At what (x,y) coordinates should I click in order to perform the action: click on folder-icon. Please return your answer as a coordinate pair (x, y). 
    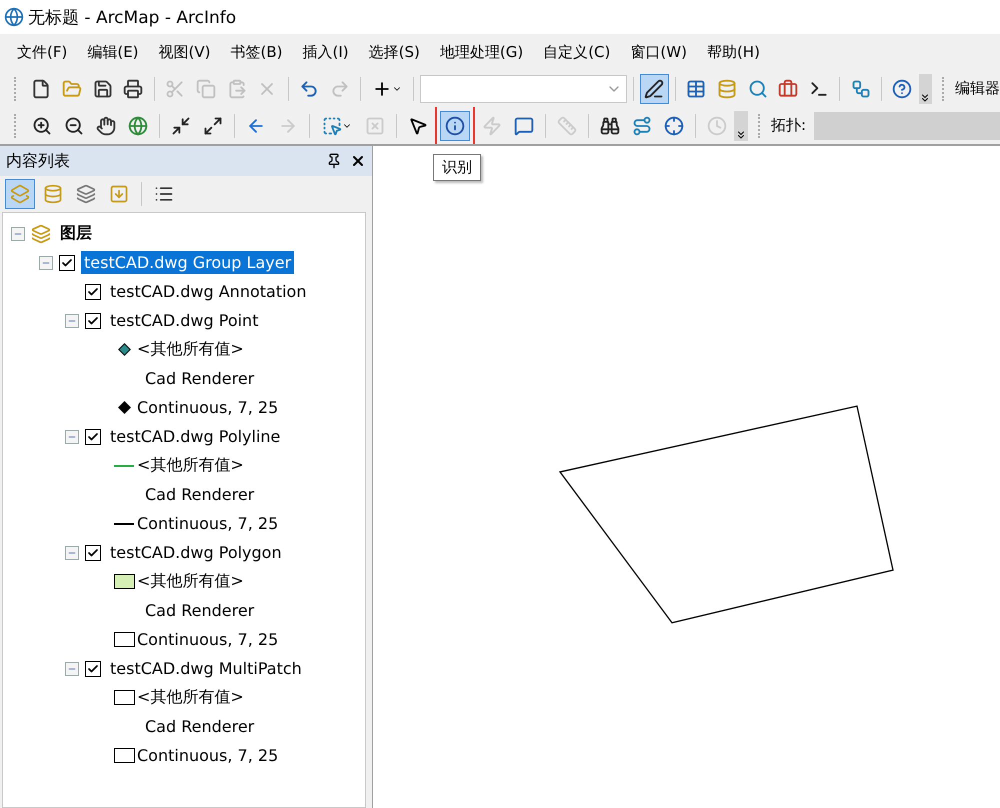
    Looking at the image, I should click on (72, 88).